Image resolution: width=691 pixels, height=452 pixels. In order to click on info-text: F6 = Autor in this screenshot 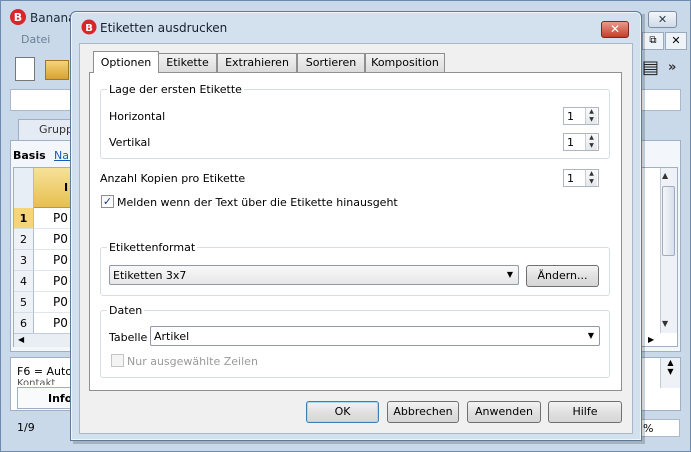, I will do `click(47, 371)`.